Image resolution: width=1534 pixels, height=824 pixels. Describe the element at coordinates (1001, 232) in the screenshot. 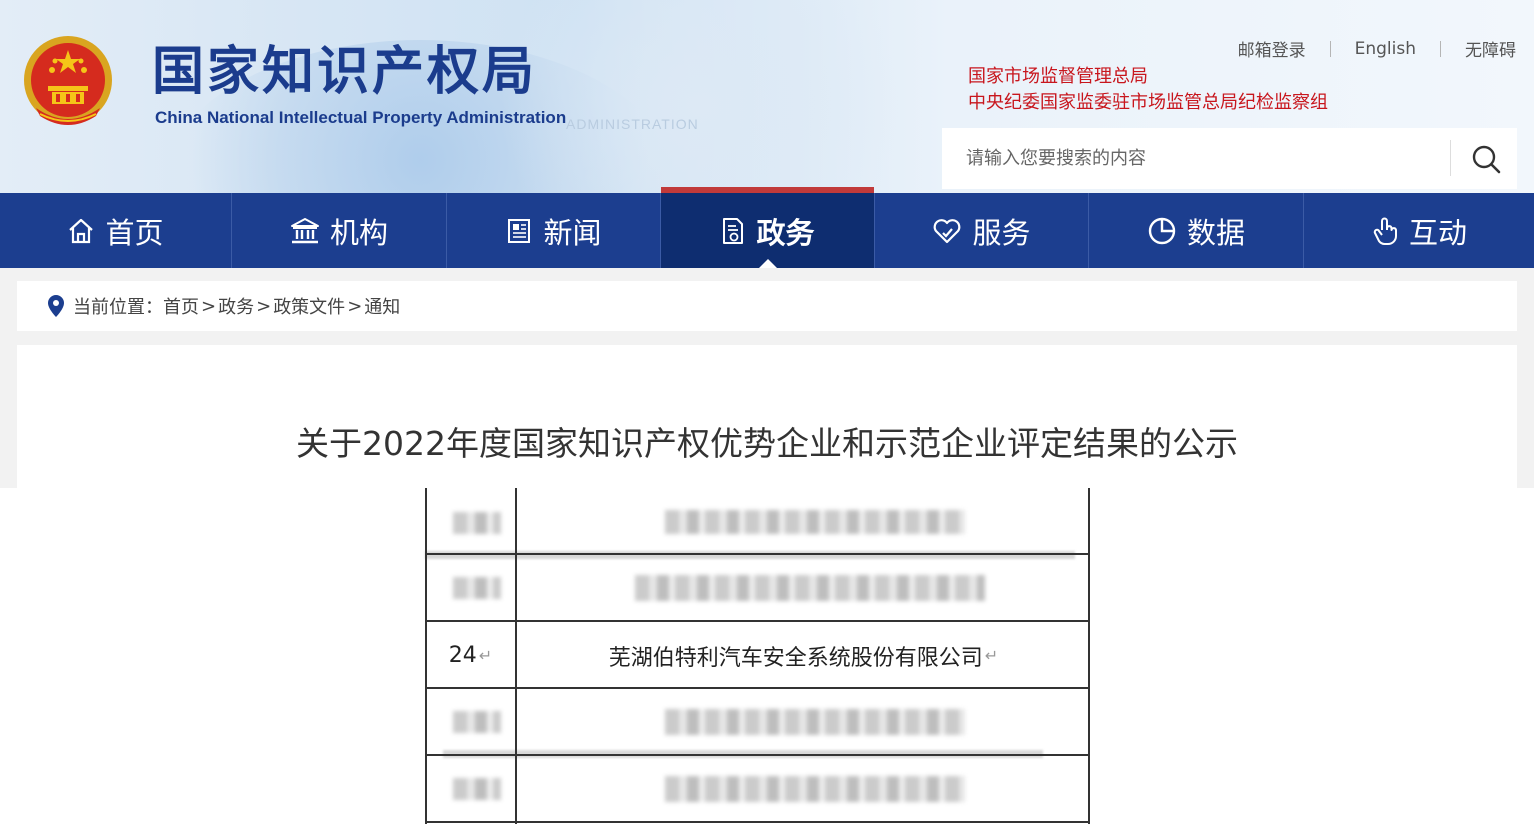

I see `nav-label: 服务` at that location.